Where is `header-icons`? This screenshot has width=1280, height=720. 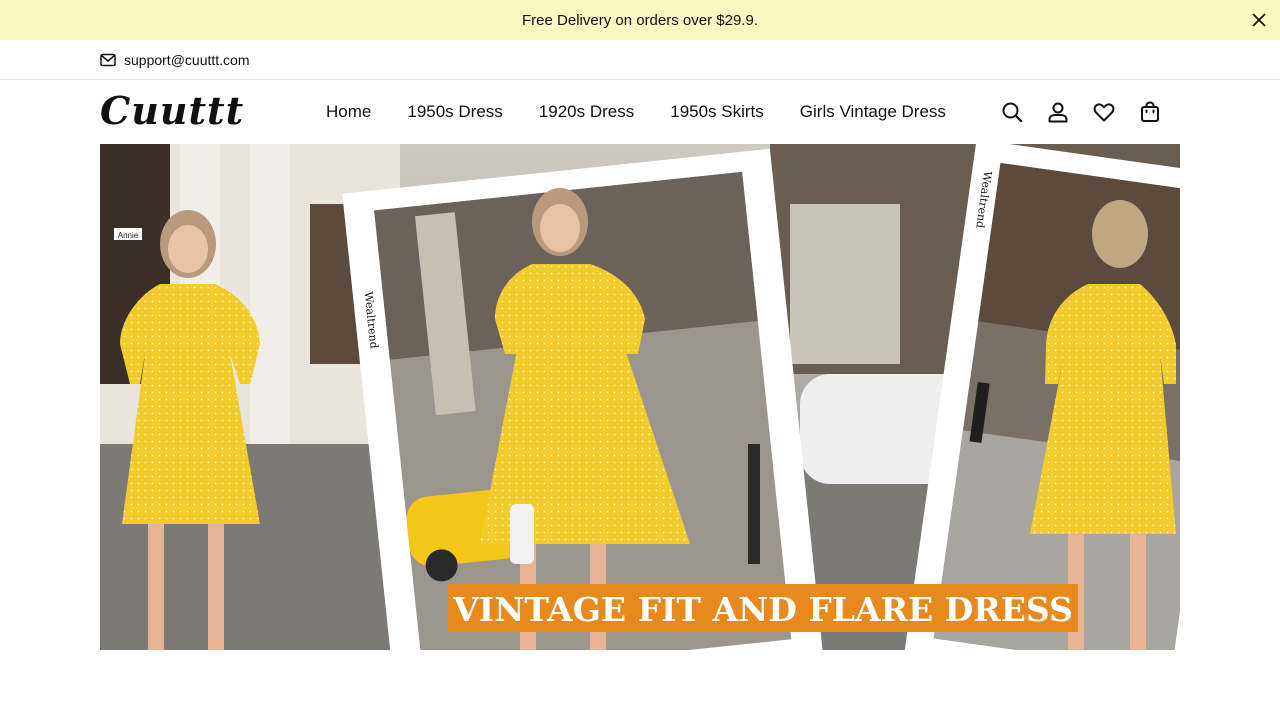 header-icons is located at coordinates (1081, 112).